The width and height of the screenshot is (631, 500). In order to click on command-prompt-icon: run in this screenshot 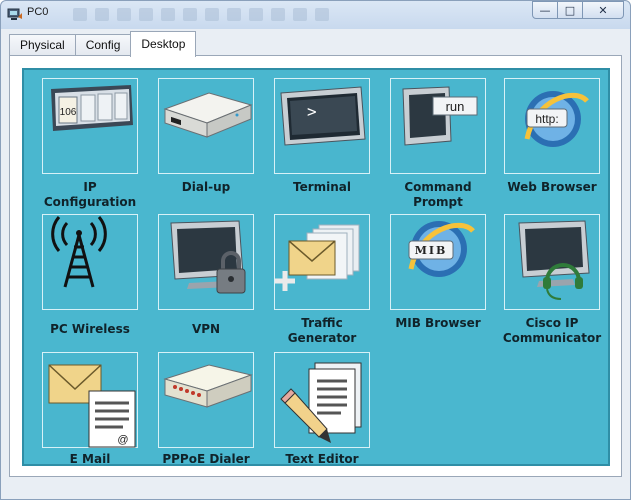, I will do `click(440, 116)`.